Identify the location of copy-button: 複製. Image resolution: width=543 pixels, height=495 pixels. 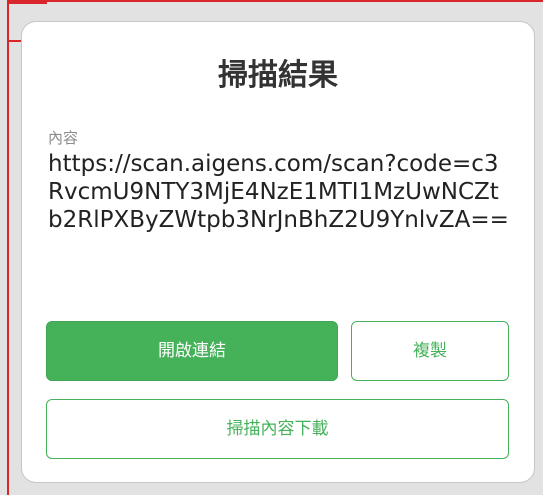
(430, 351).